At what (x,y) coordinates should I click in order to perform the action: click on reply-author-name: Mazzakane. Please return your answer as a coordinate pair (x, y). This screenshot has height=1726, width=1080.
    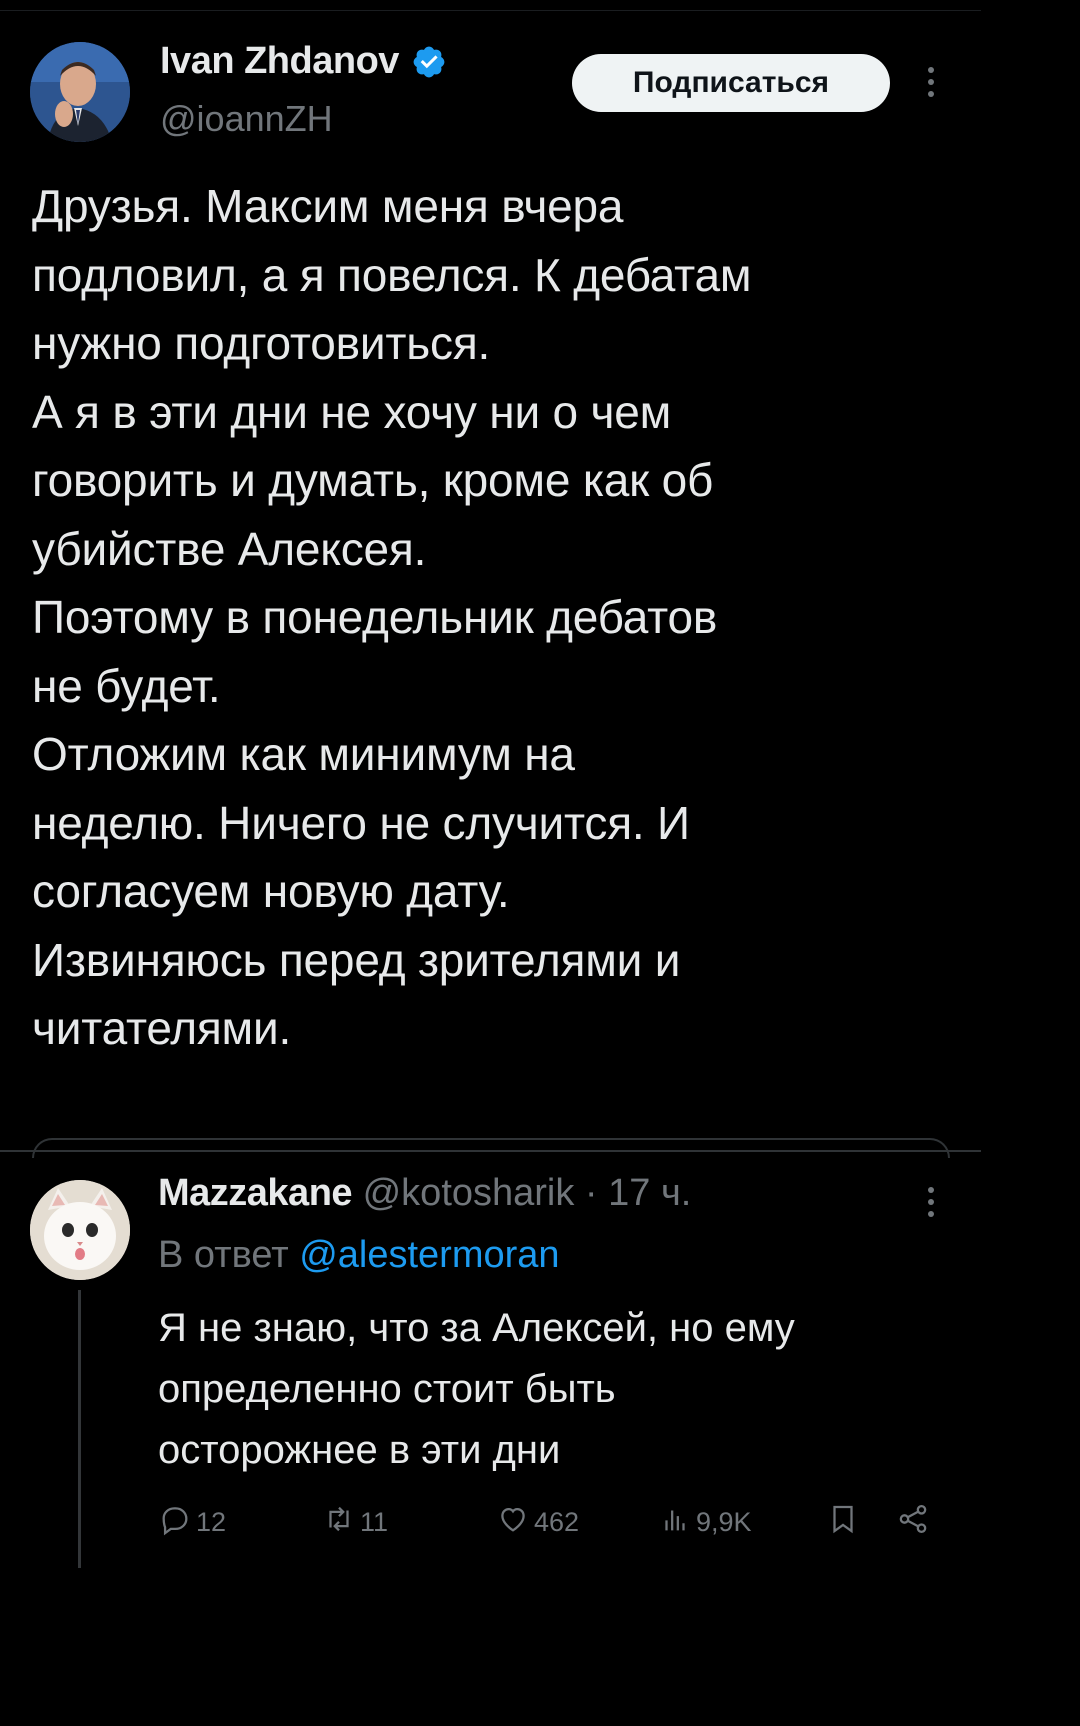
    Looking at the image, I should click on (255, 1193).